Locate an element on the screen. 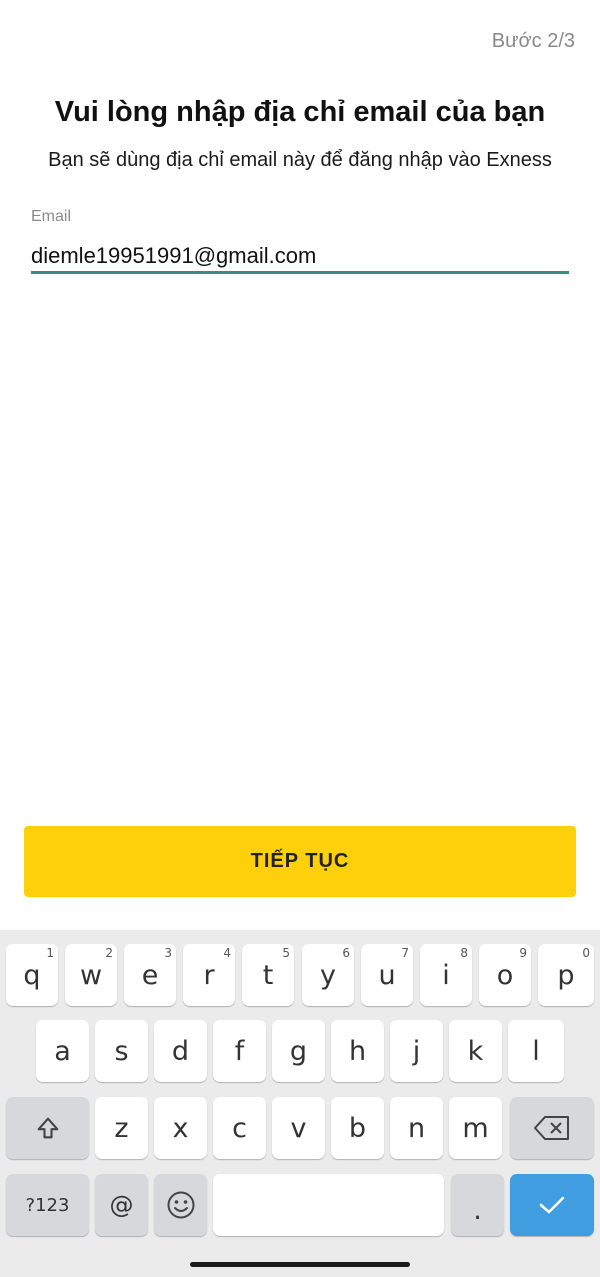 The width and height of the screenshot is (600, 1277). key-d: d is located at coordinates (180, 1051).